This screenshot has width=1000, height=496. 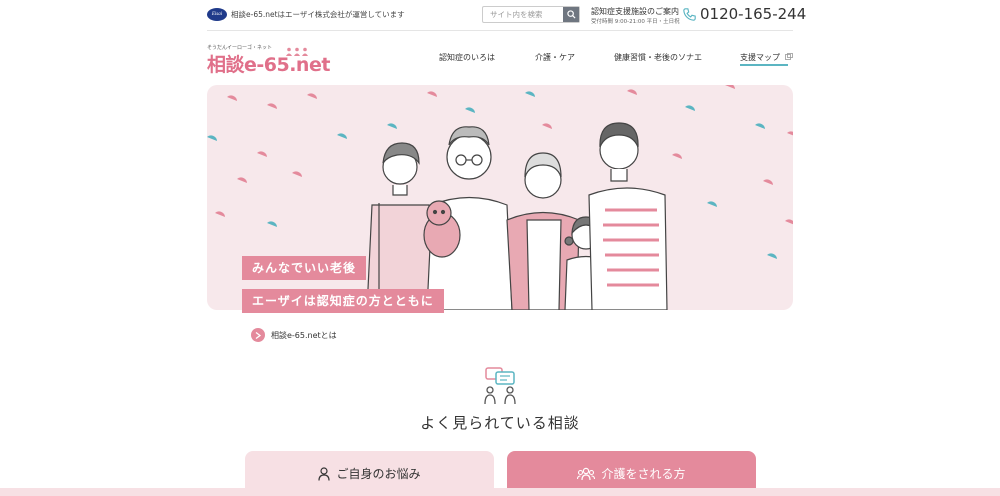 What do you see at coordinates (760, 57) in the screenshot?
I see `support-map-label: 支援マップ` at bounding box center [760, 57].